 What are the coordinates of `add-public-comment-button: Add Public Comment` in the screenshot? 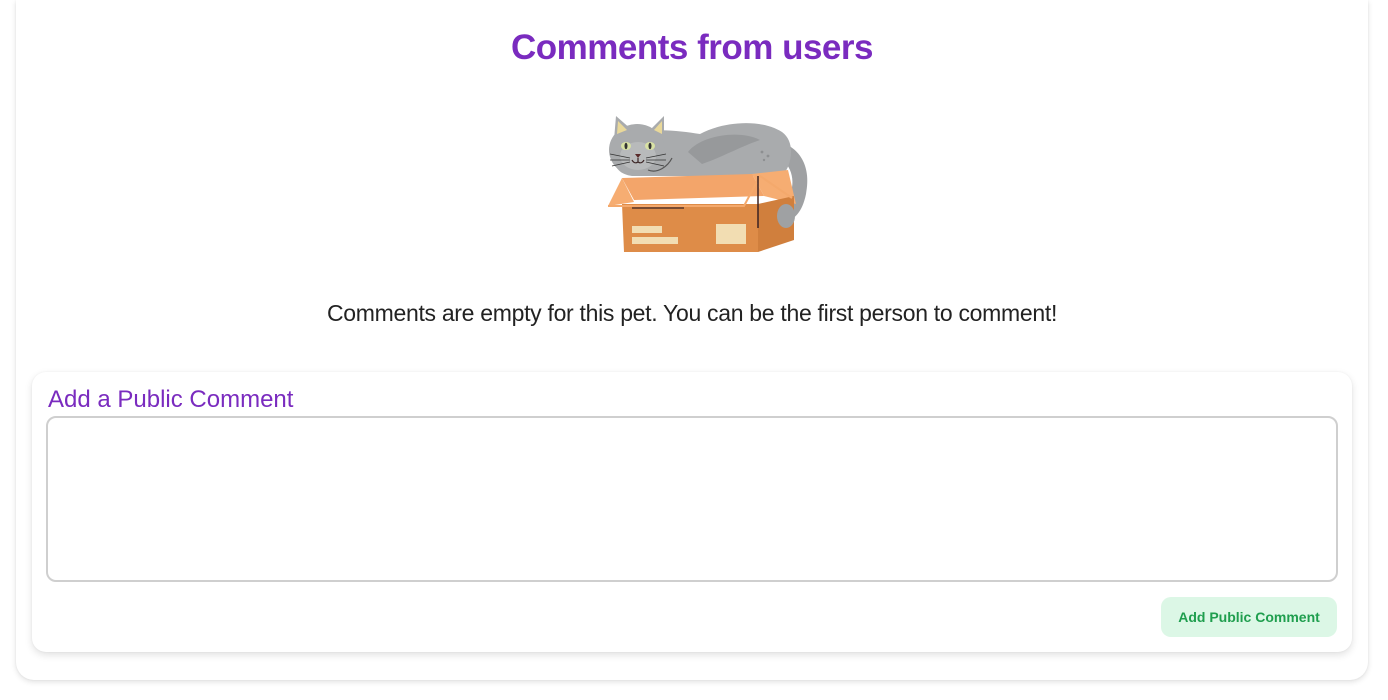 It's located at (1249, 617).